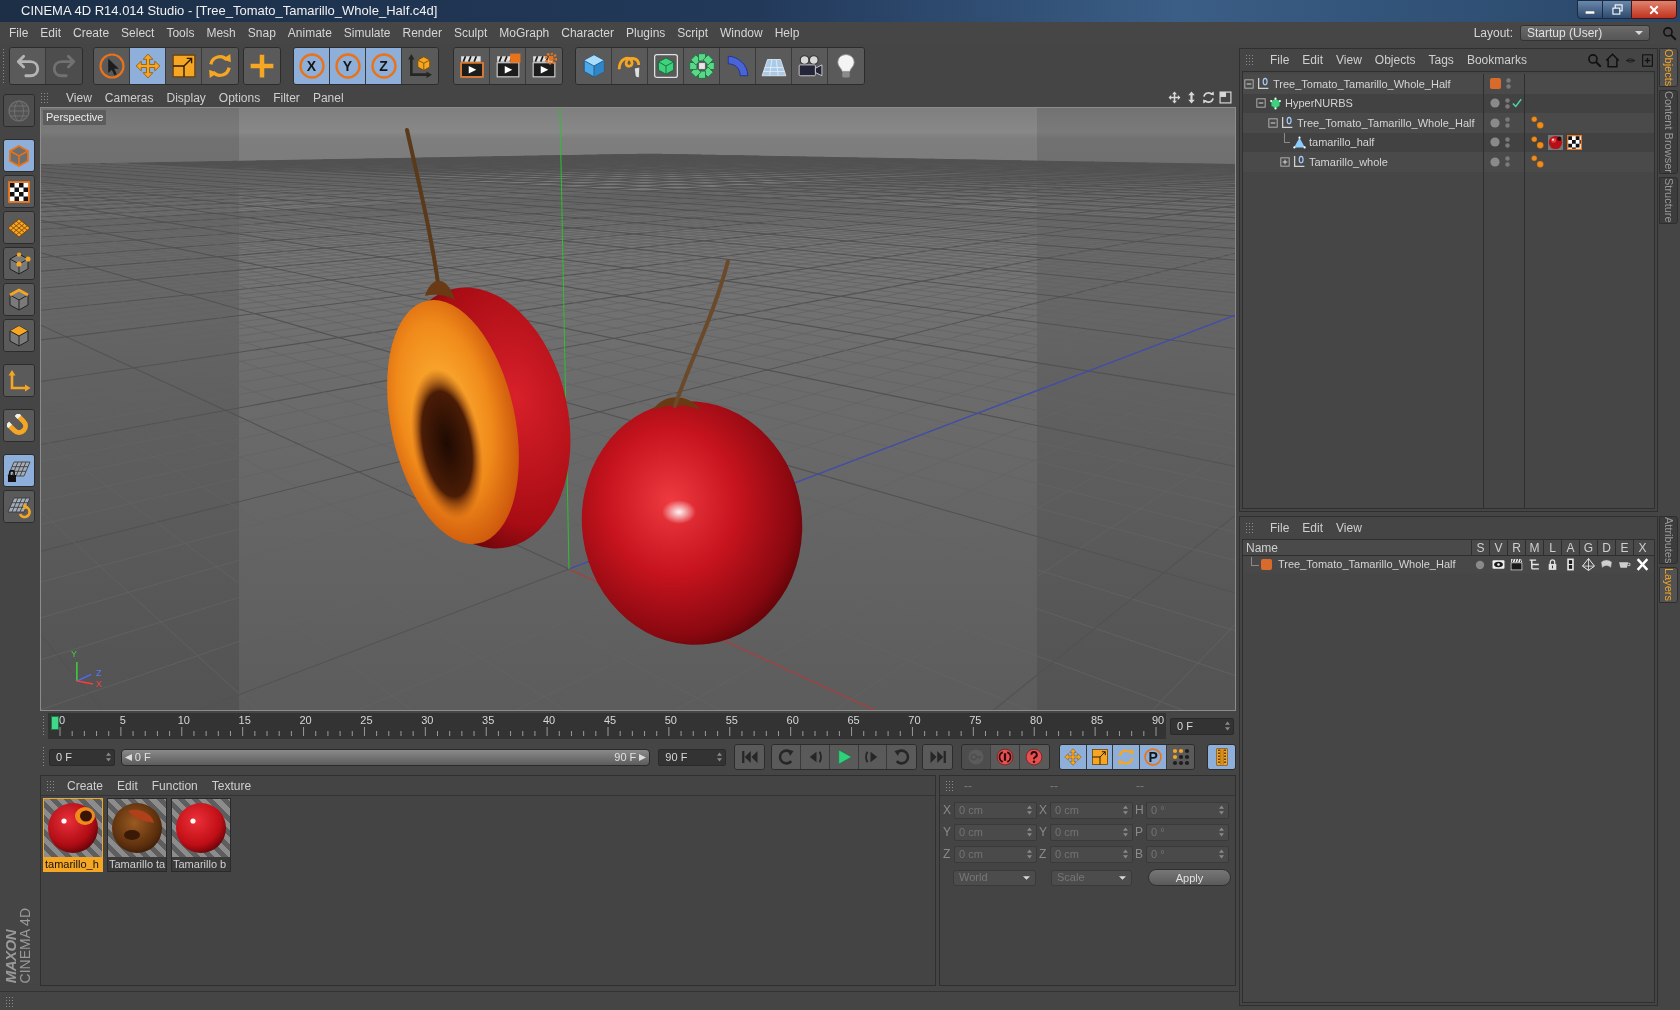 This screenshot has height=1010, width=1680. I want to click on expand-icon, so click(1285, 161).